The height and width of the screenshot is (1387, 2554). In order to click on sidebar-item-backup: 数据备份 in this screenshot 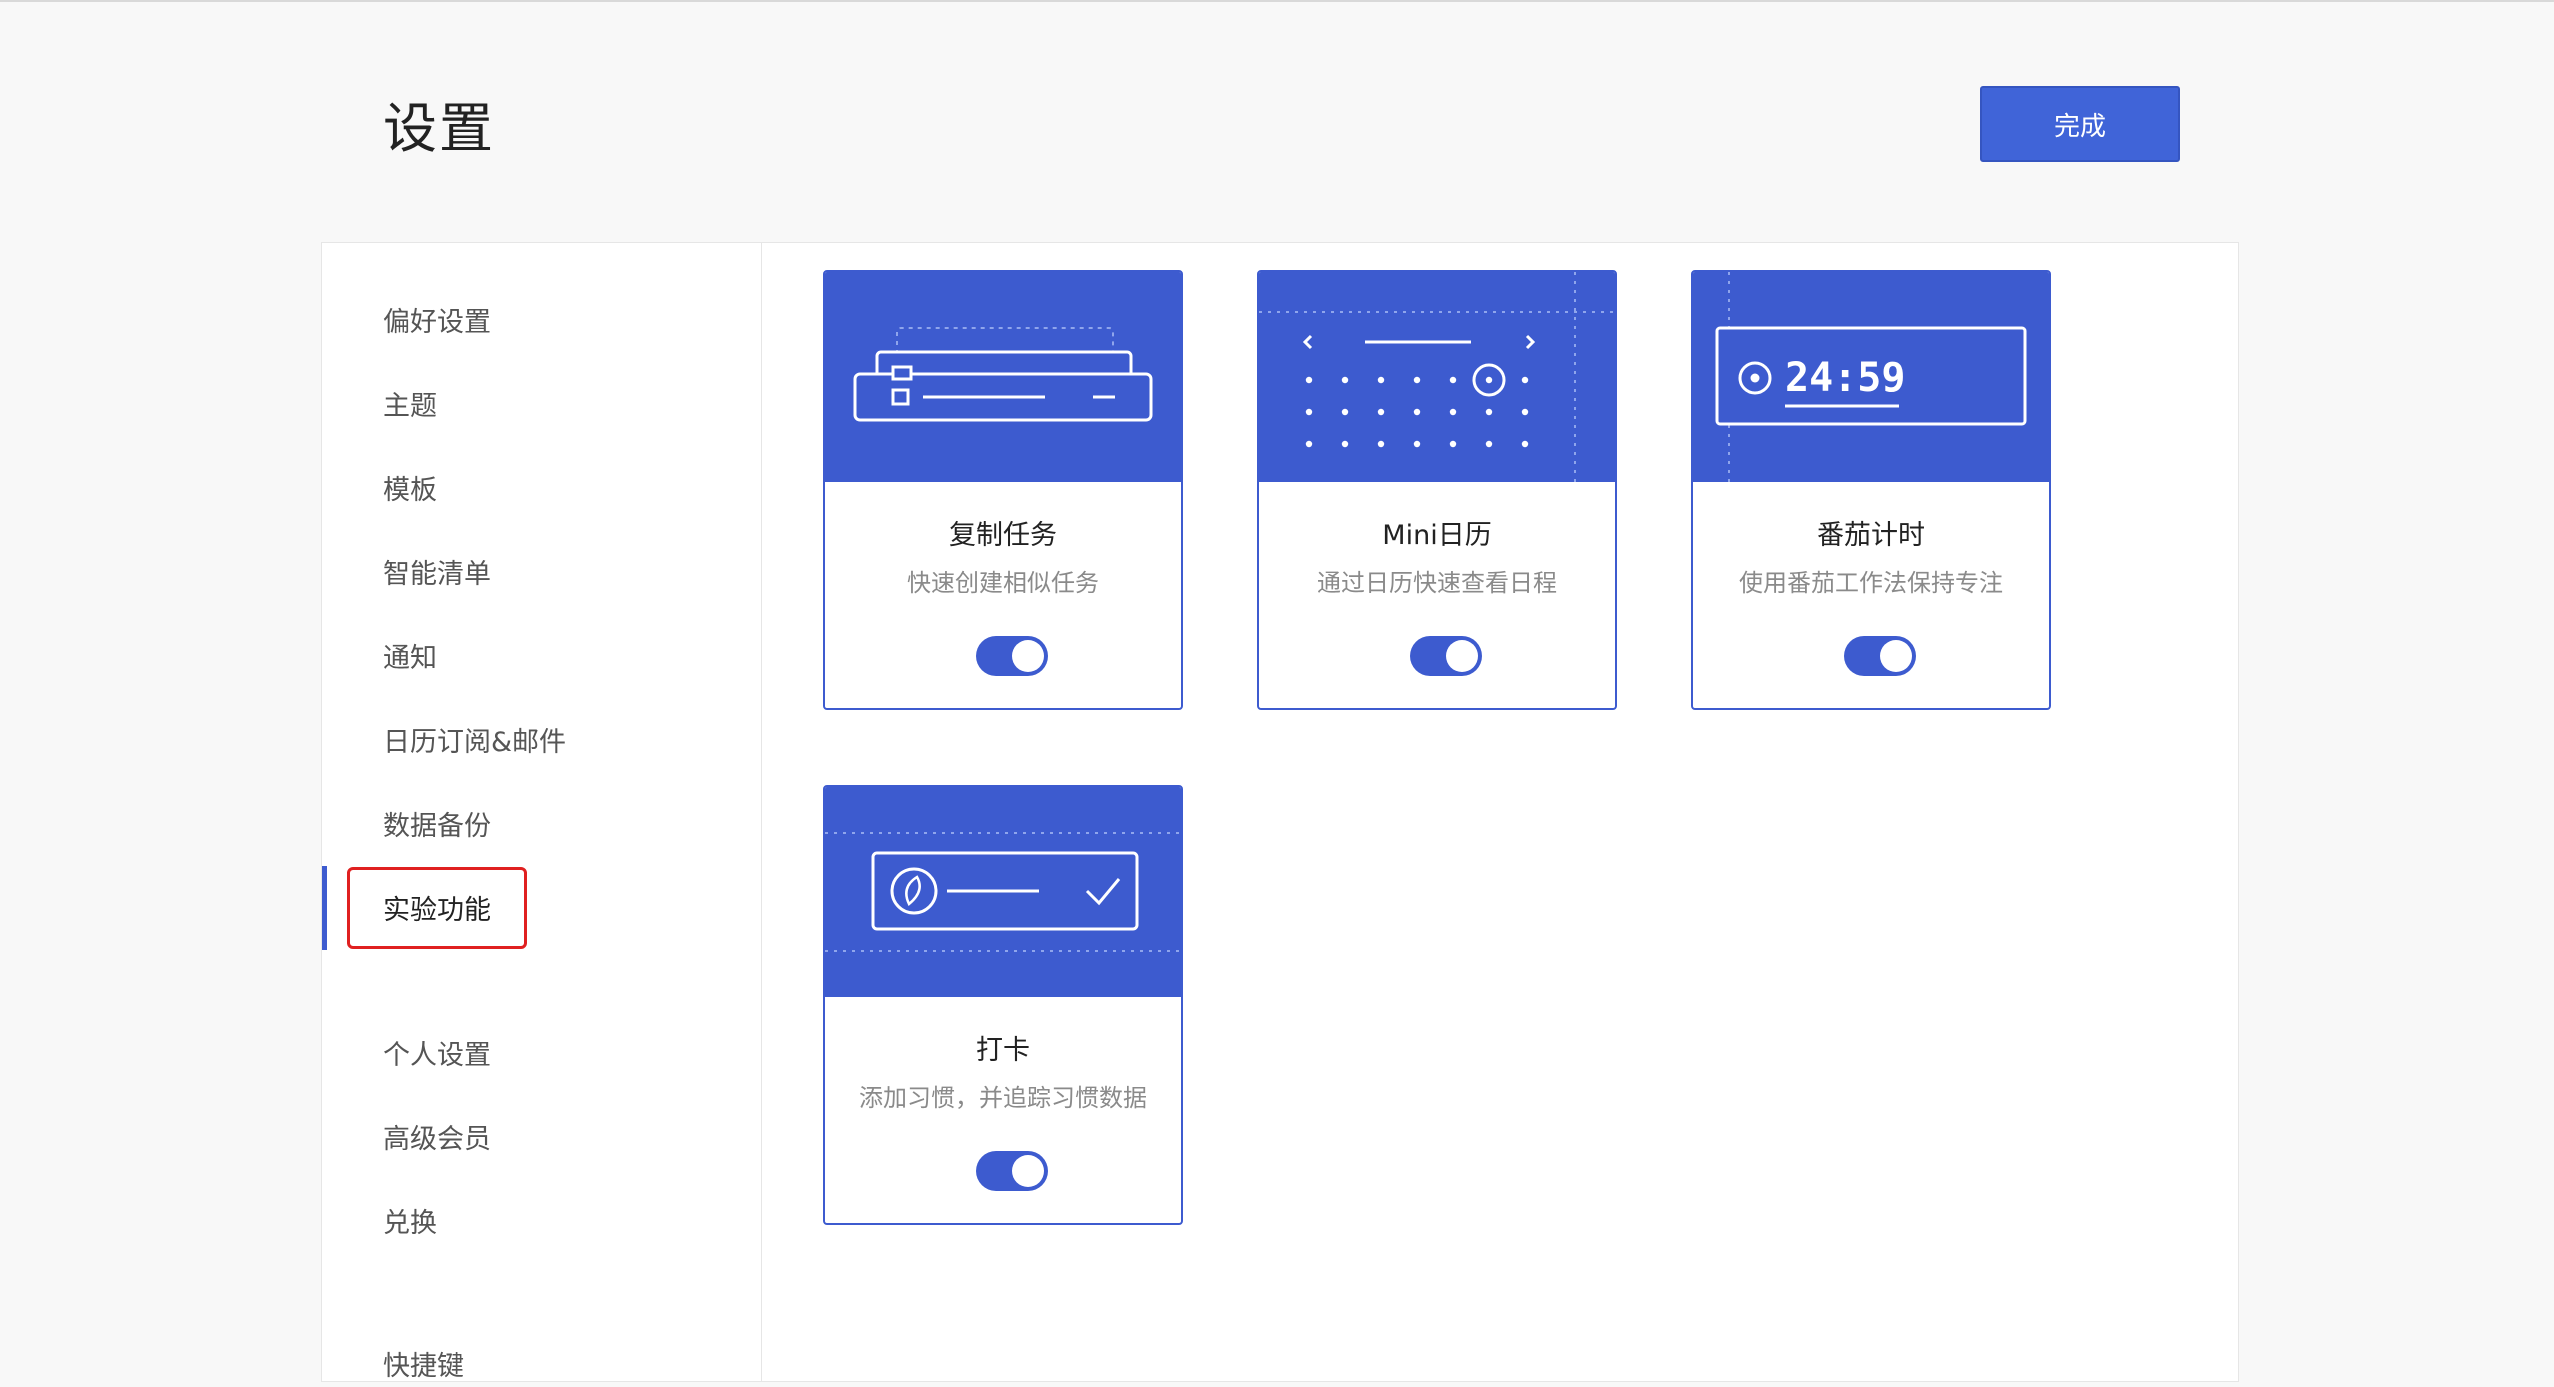, I will do `click(437, 827)`.